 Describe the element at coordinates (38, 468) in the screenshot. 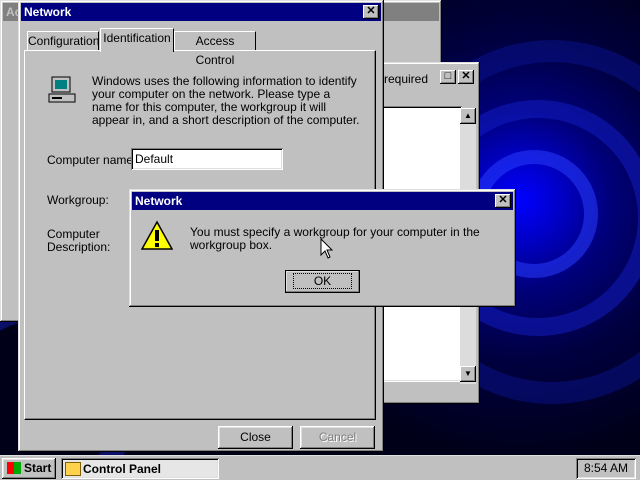

I see `start-label: Start` at that location.